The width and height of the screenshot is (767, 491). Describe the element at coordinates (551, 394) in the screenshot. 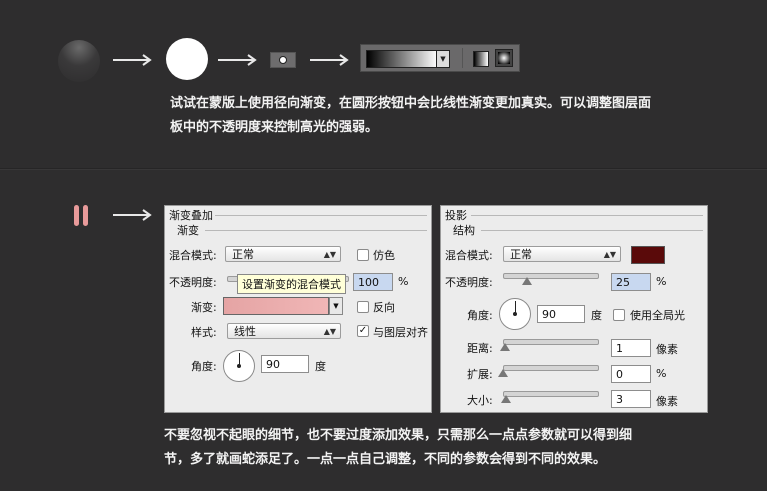

I see `size-slider` at that location.